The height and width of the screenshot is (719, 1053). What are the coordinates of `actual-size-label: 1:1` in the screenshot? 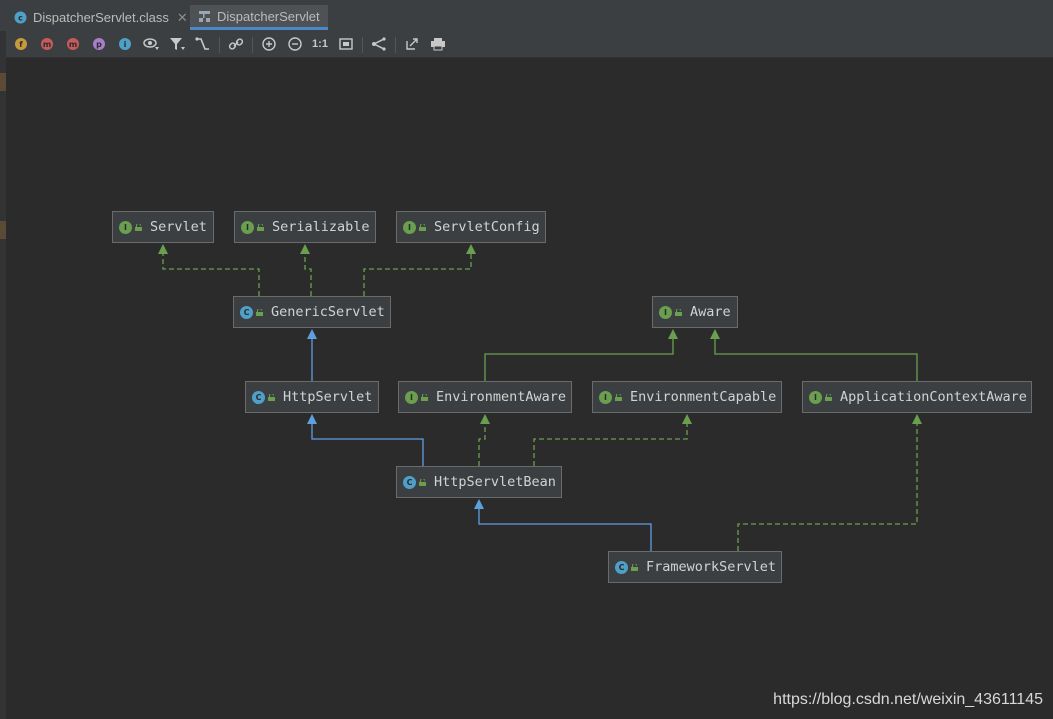 It's located at (320, 44).